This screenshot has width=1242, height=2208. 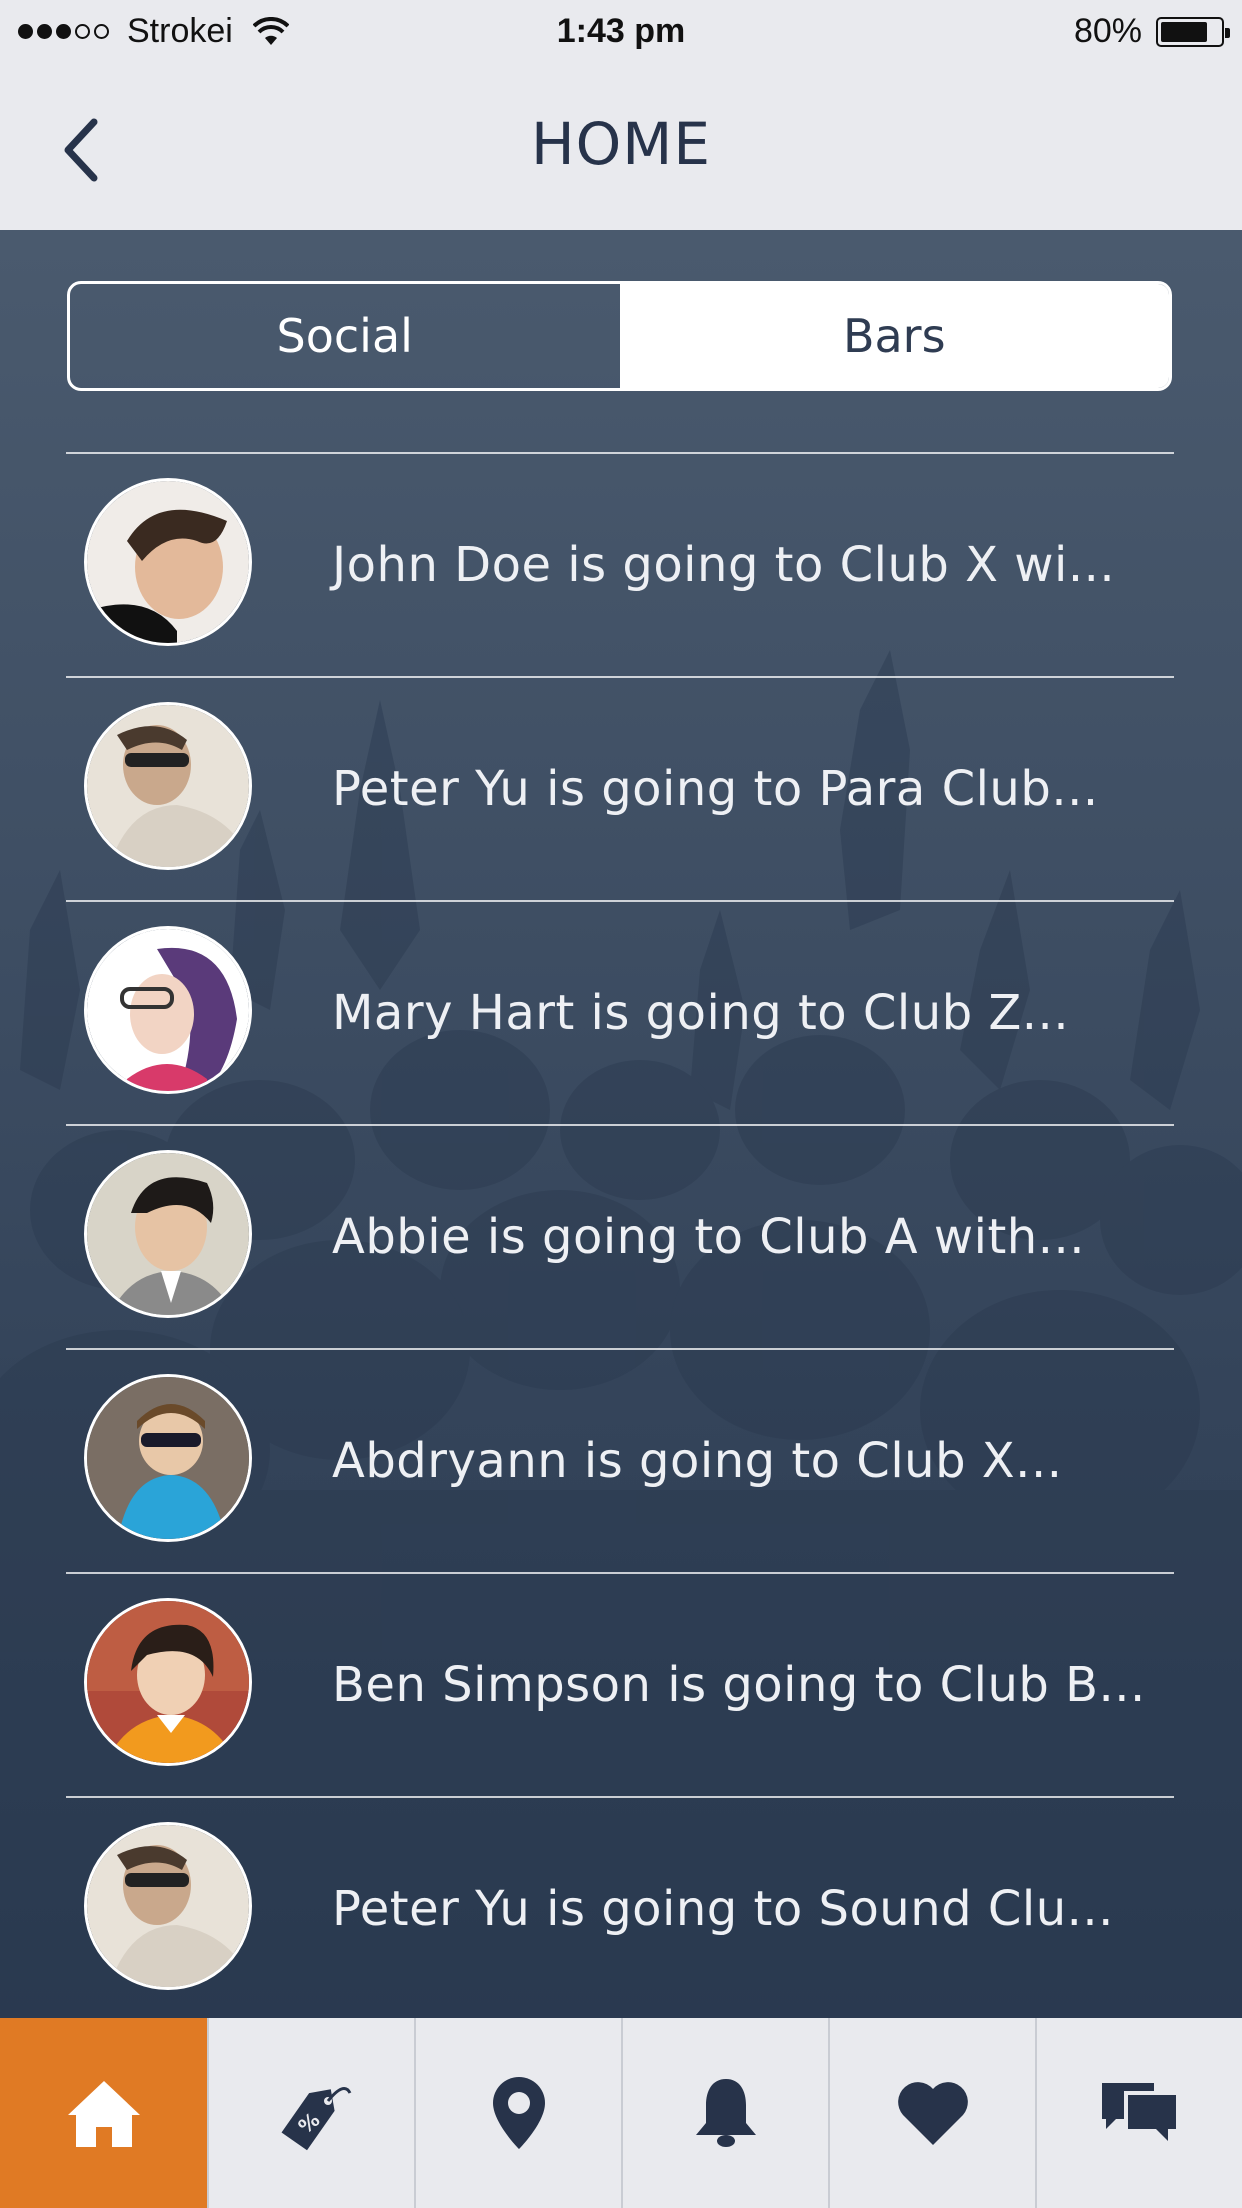 I want to click on status-bar: Strokei 1:43 pm 80%, so click(x=621, y=35).